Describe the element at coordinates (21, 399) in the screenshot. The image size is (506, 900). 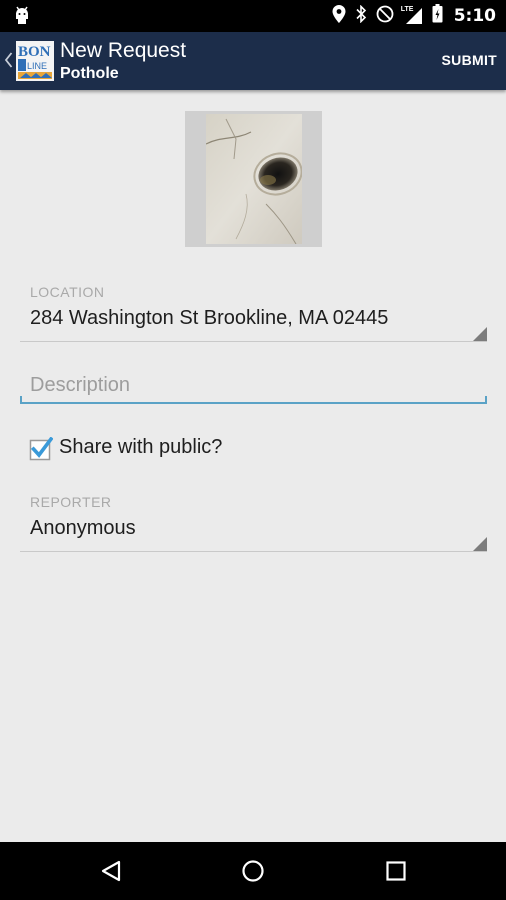
I see `description-underline-tick-left` at that location.